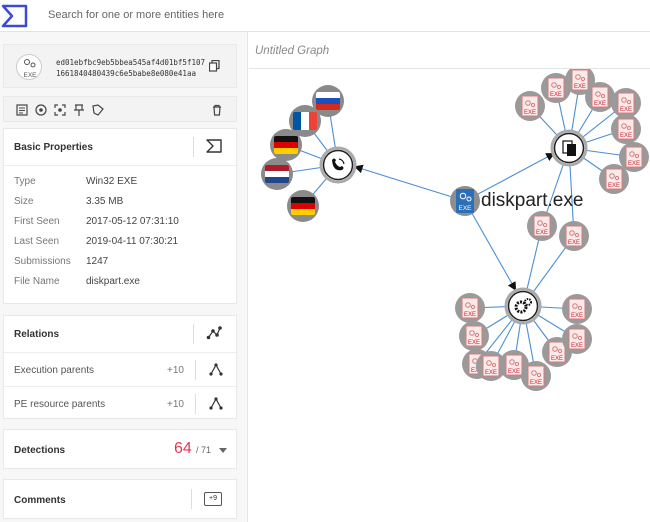  What do you see at coordinates (60, 110) in the screenshot?
I see `focus-icon` at bounding box center [60, 110].